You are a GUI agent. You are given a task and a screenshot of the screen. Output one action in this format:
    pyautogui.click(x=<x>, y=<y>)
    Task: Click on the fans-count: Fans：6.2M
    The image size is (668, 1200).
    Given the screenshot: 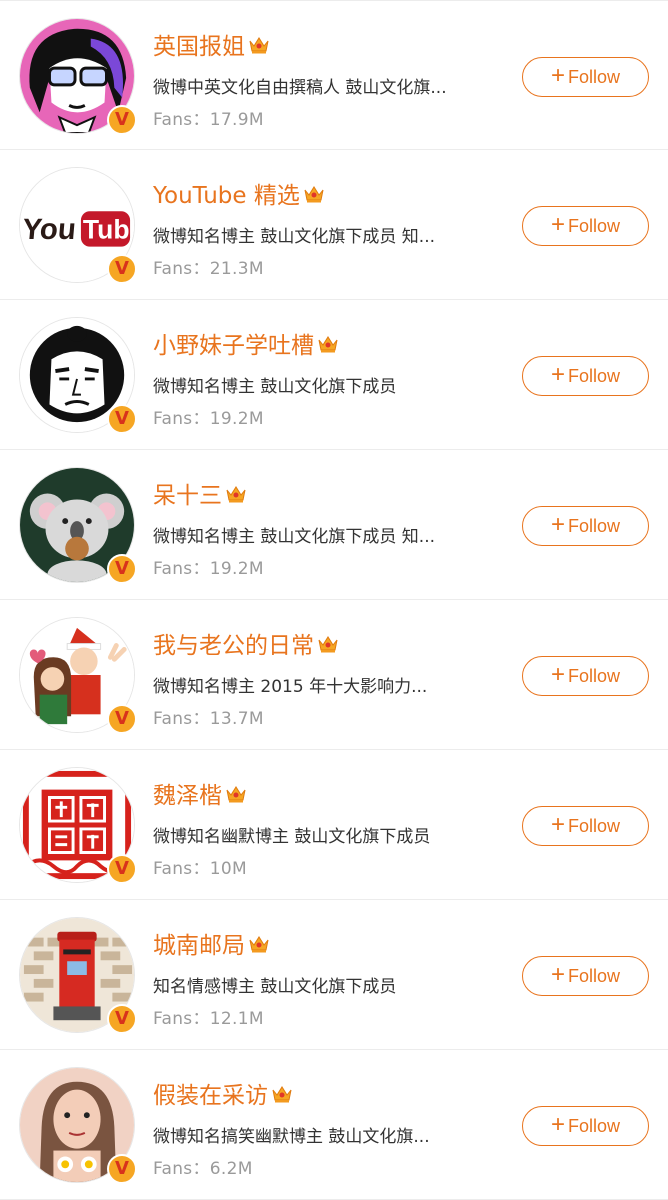 What is the action you would take?
    pyautogui.click(x=203, y=1166)
    